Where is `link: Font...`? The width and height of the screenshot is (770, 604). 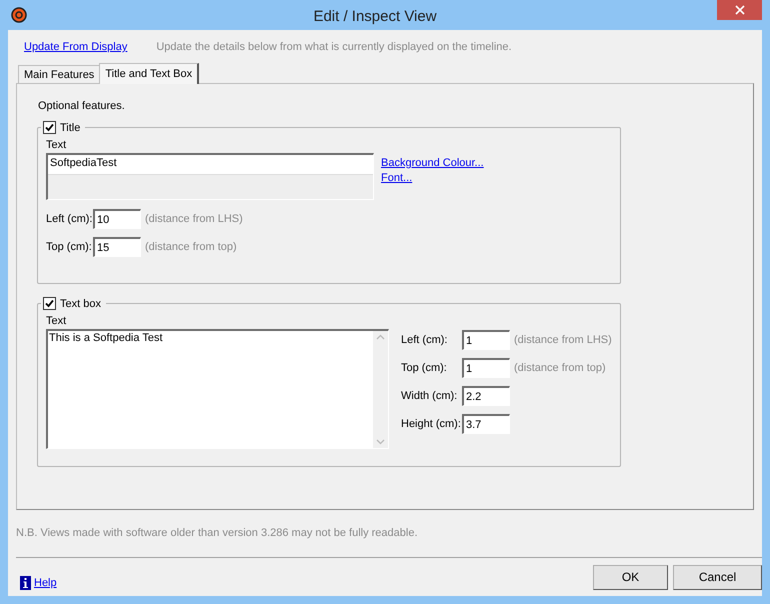 link: Font... is located at coordinates (432, 178).